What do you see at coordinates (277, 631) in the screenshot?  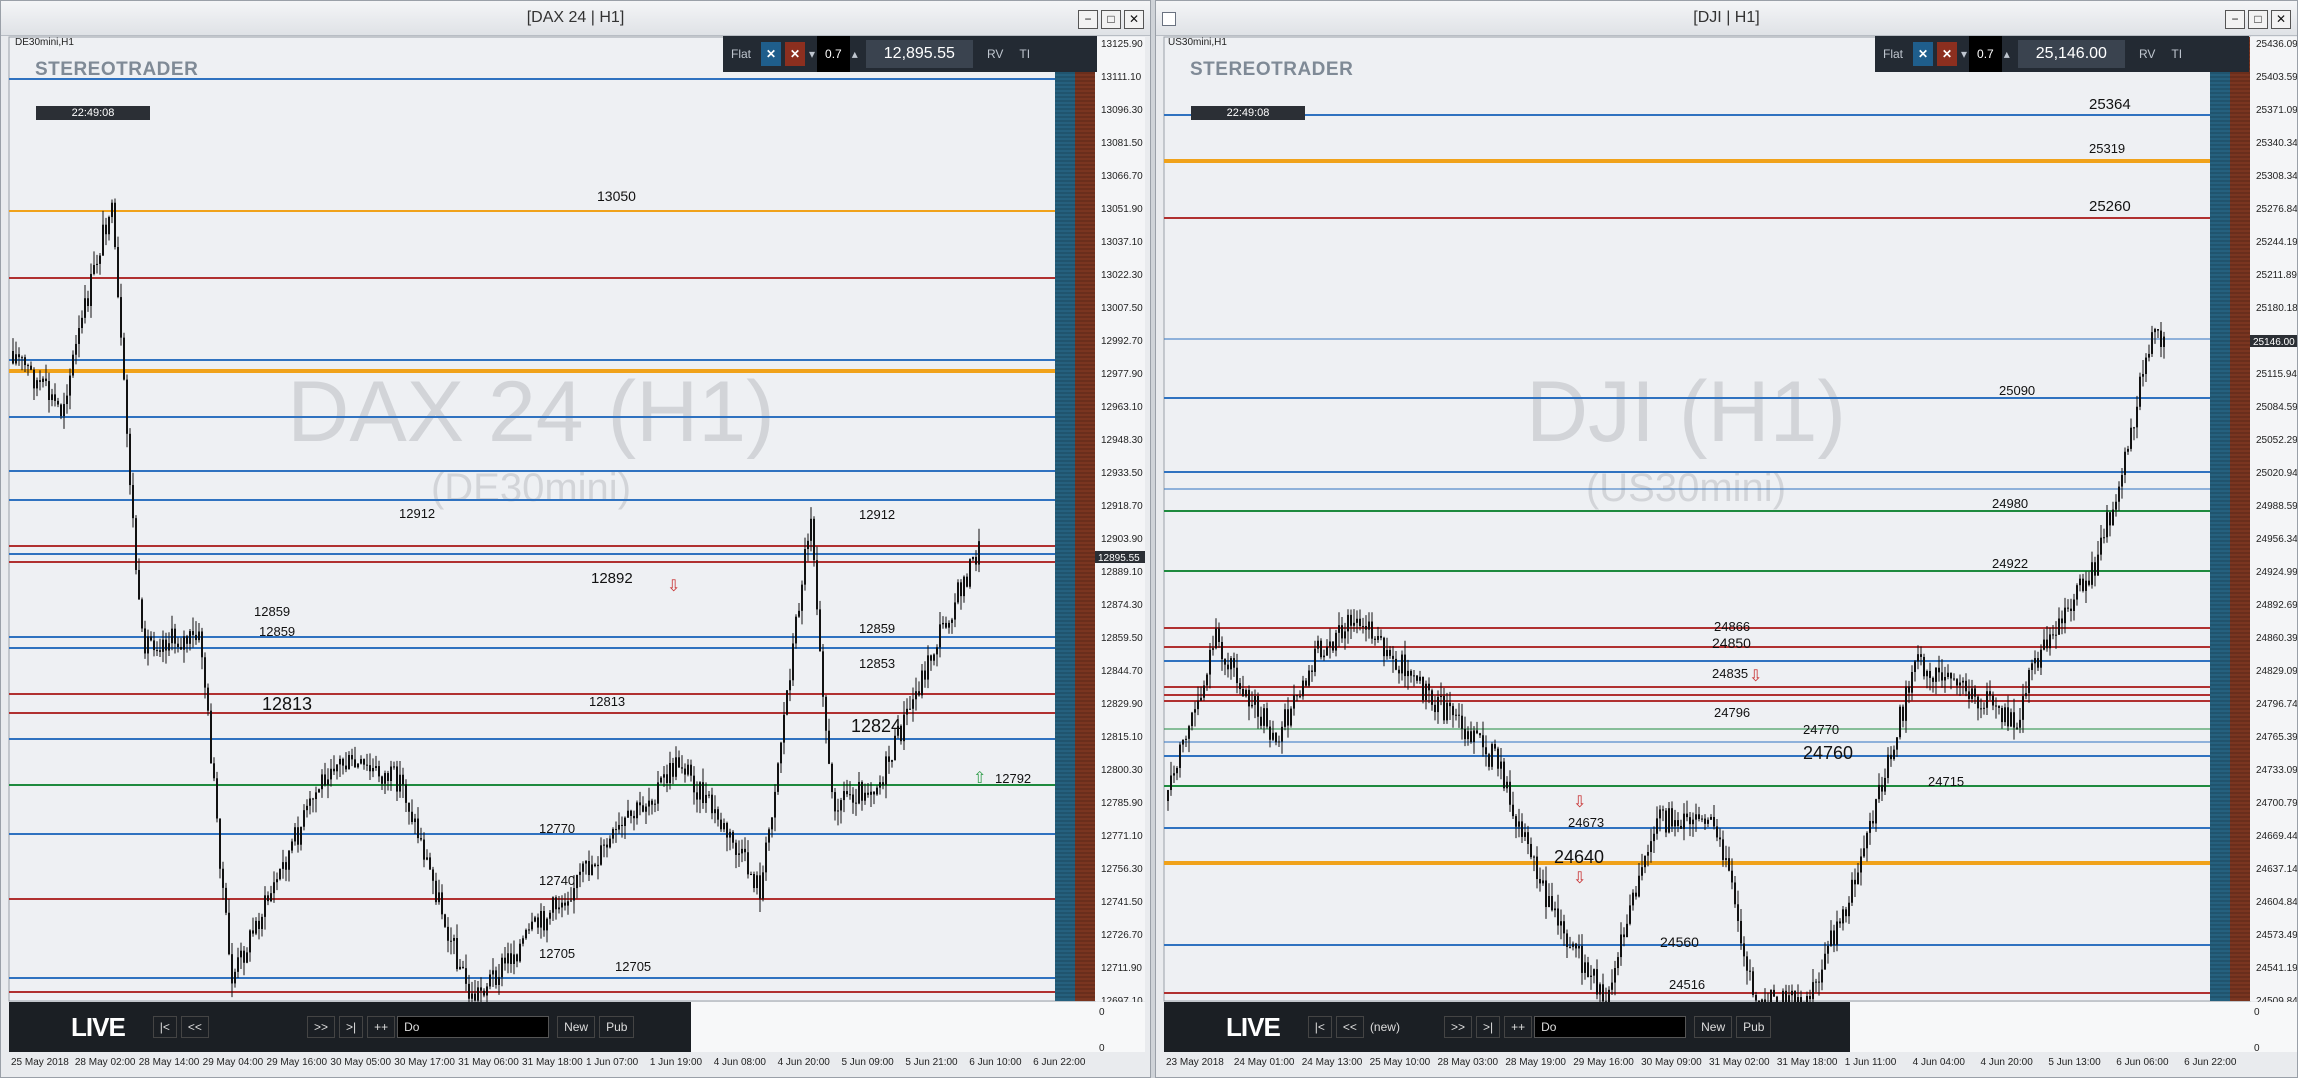 I see `level-label: 12859` at bounding box center [277, 631].